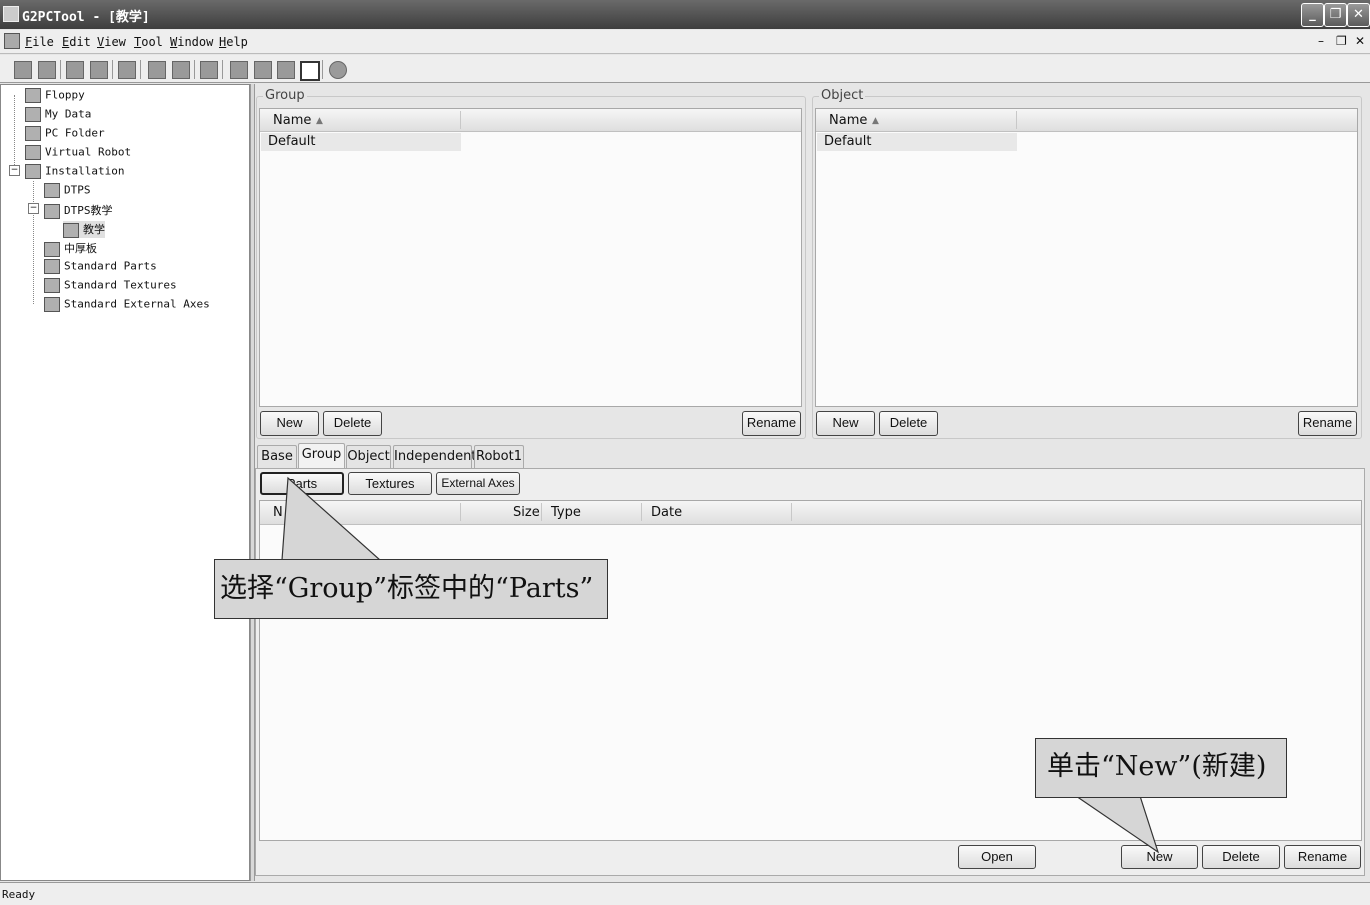  What do you see at coordinates (352, 423) in the screenshot?
I see `group-delete-button: Delete` at bounding box center [352, 423].